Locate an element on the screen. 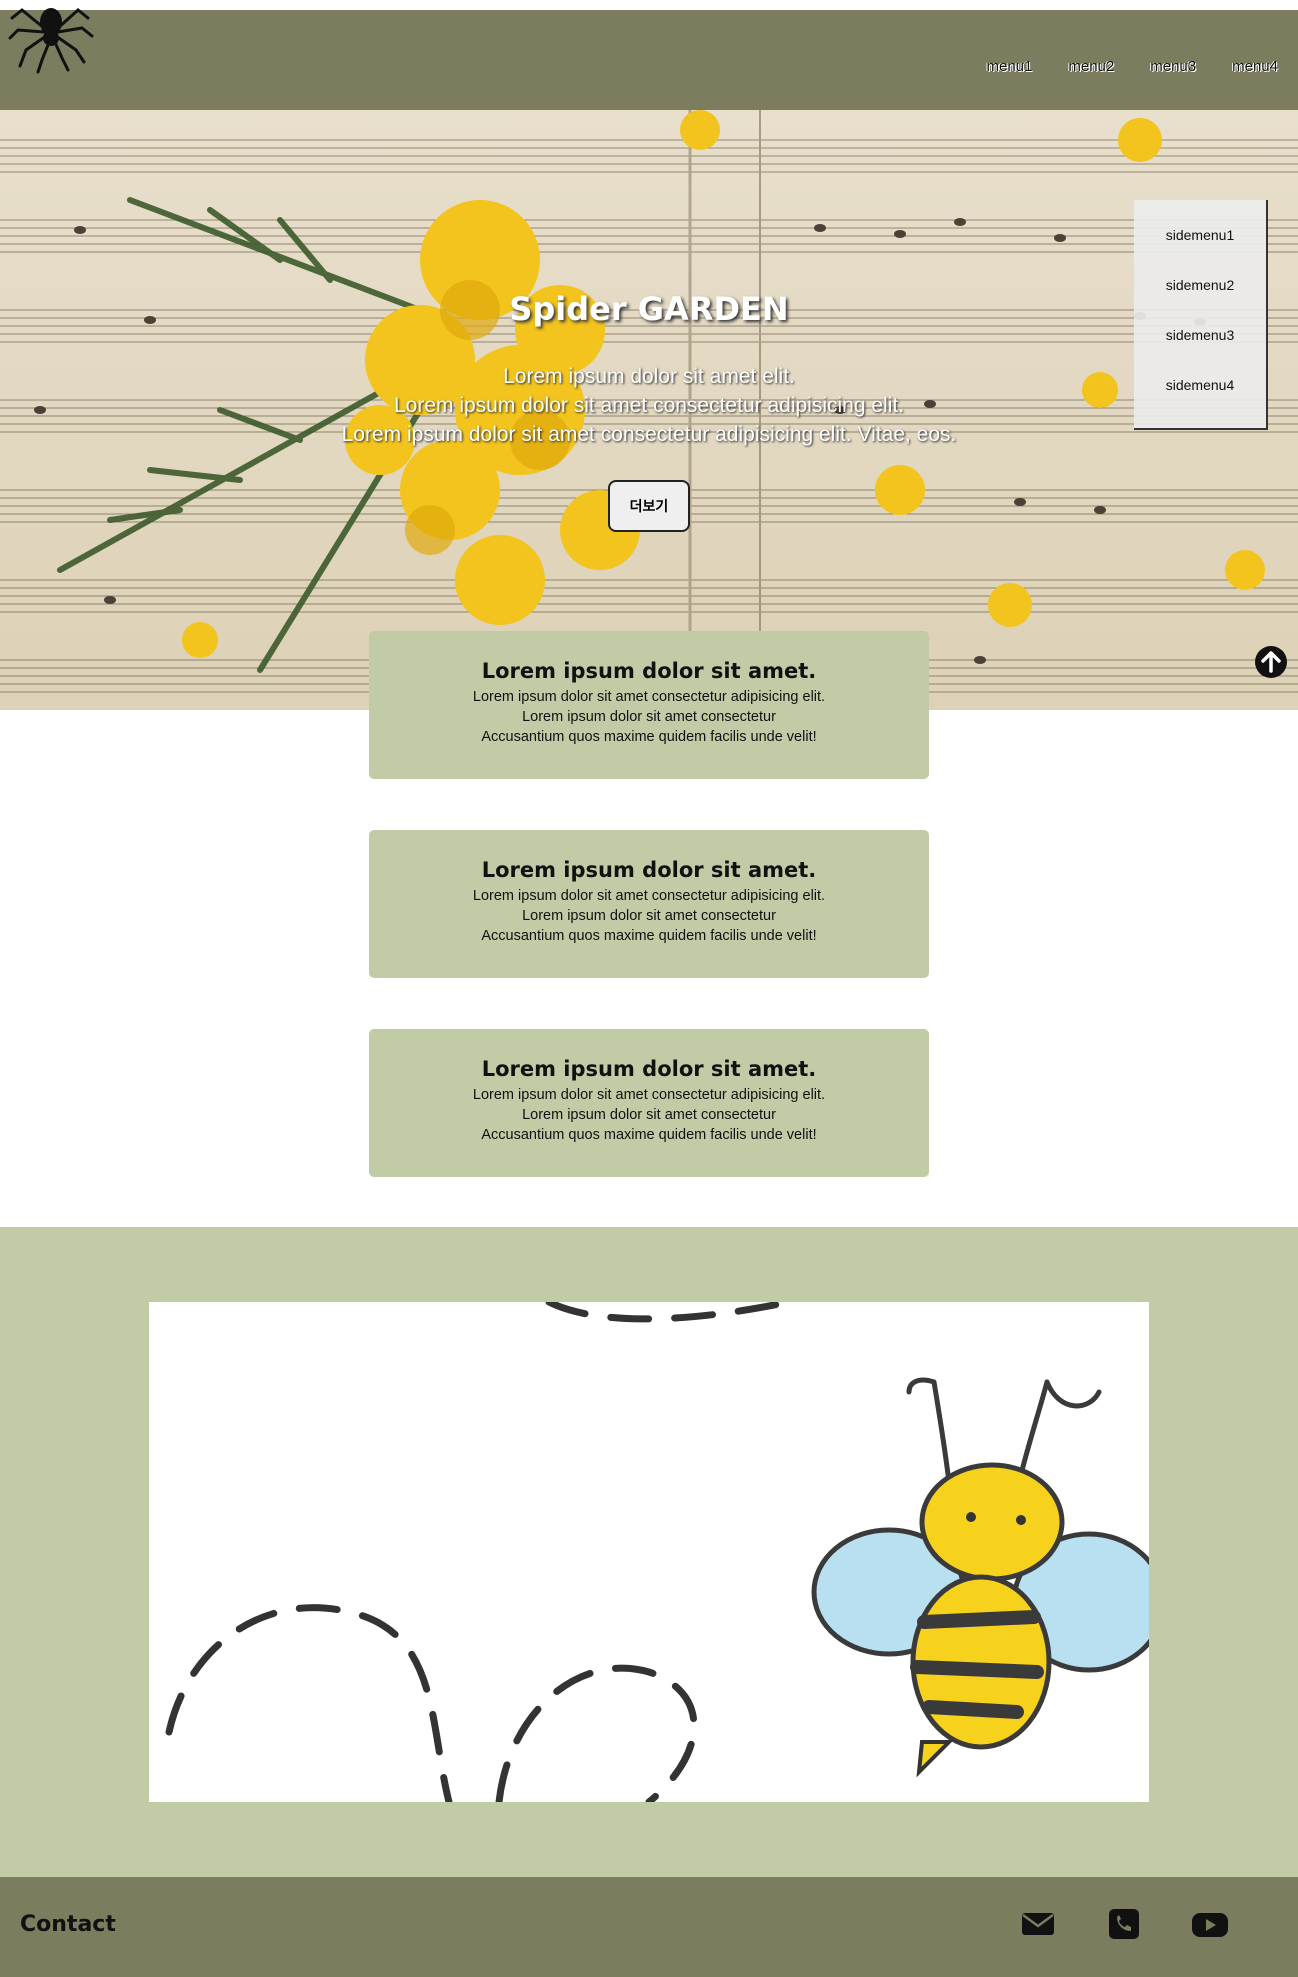 This screenshot has height=1977, width=1298. sidemenu-item-3: sidemenu3 is located at coordinates (1200, 345).